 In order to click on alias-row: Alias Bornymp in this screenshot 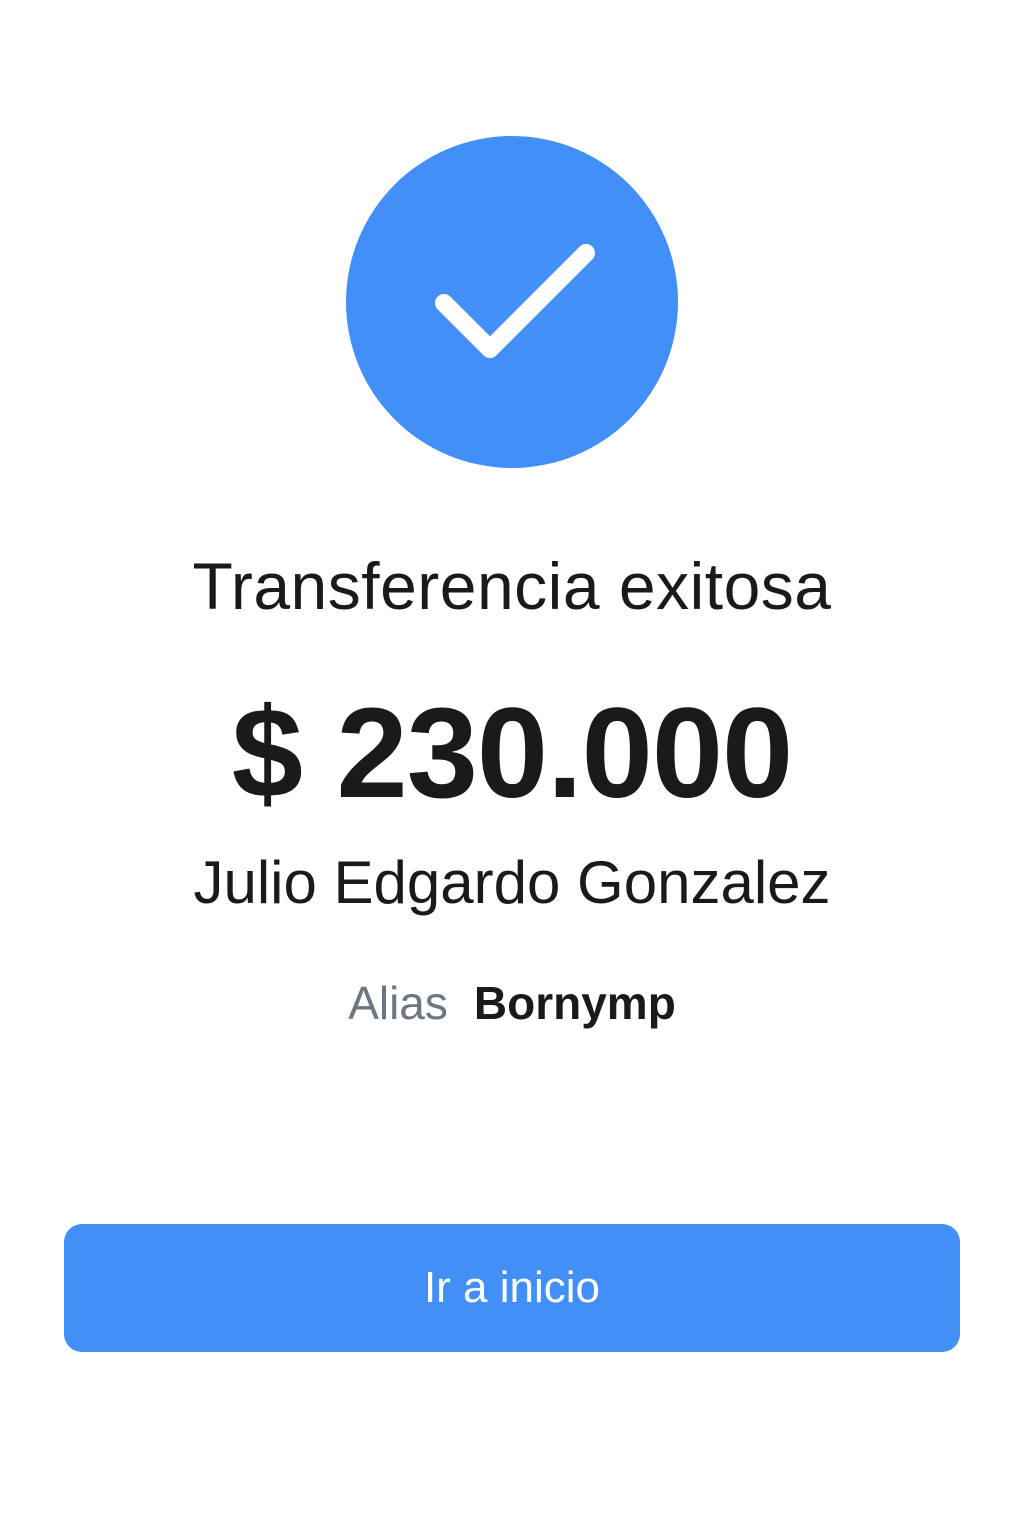, I will do `click(512, 1003)`.